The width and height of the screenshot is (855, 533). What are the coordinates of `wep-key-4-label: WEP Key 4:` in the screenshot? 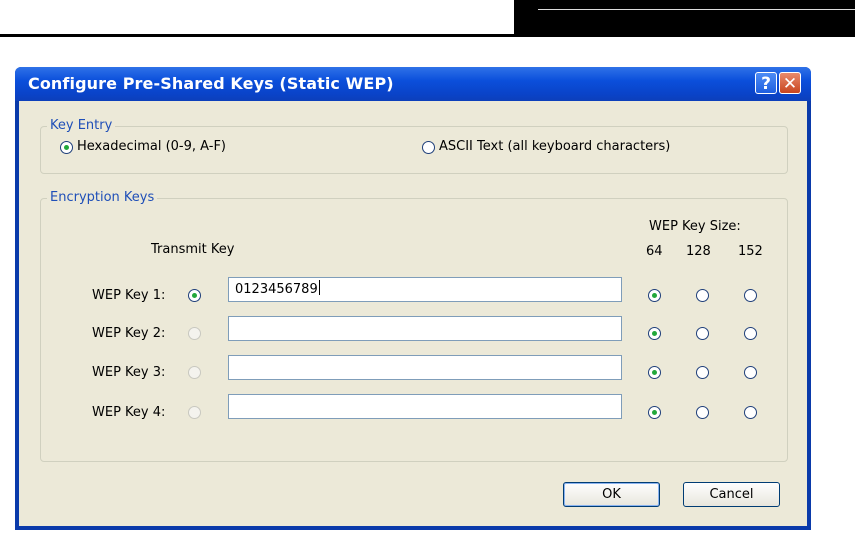 It's located at (129, 412).